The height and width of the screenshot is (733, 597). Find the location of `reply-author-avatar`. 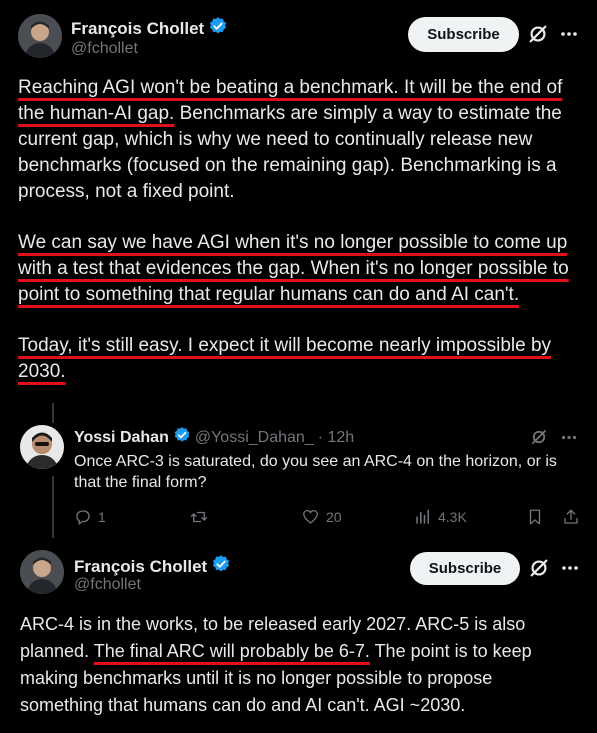

reply-author-avatar is located at coordinates (42, 447).